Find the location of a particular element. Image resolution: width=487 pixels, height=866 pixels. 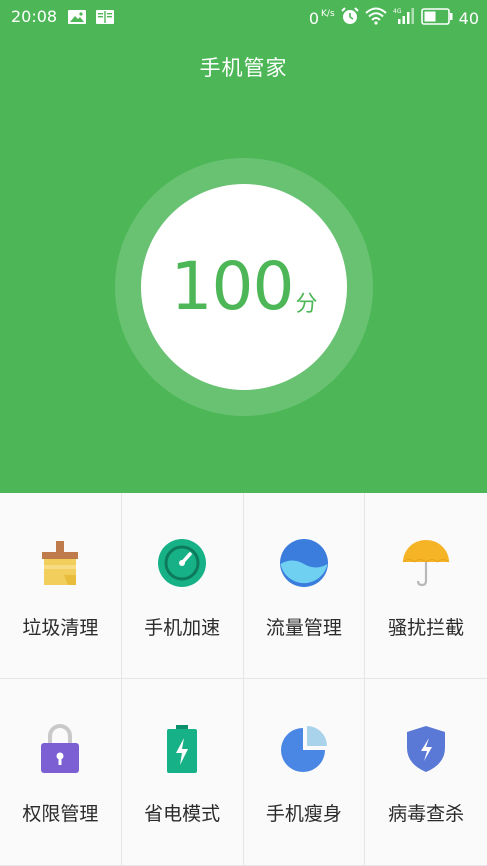

broom-icon is located at coordinates (60, 563).